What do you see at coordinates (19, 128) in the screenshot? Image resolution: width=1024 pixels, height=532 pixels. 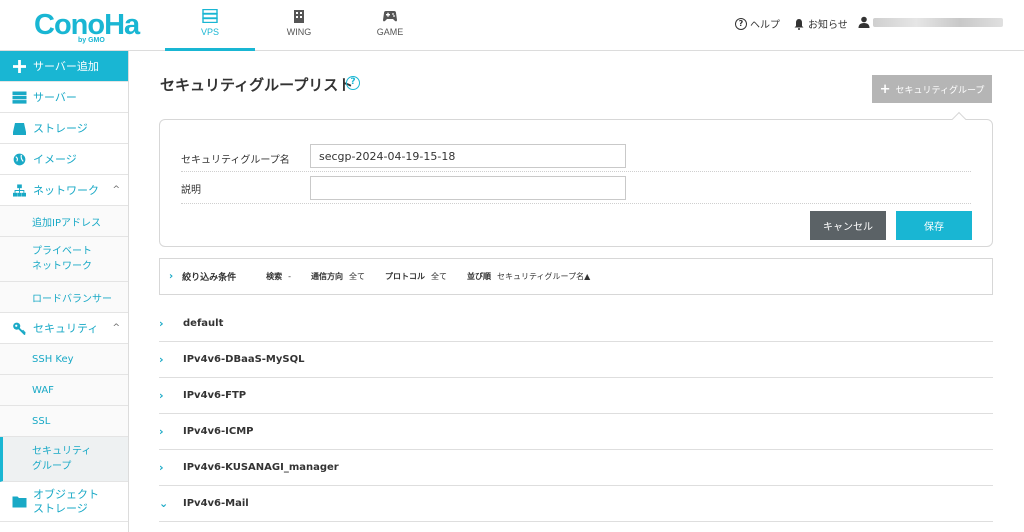 I see `storage-icon` at bounding box center [19, 128].